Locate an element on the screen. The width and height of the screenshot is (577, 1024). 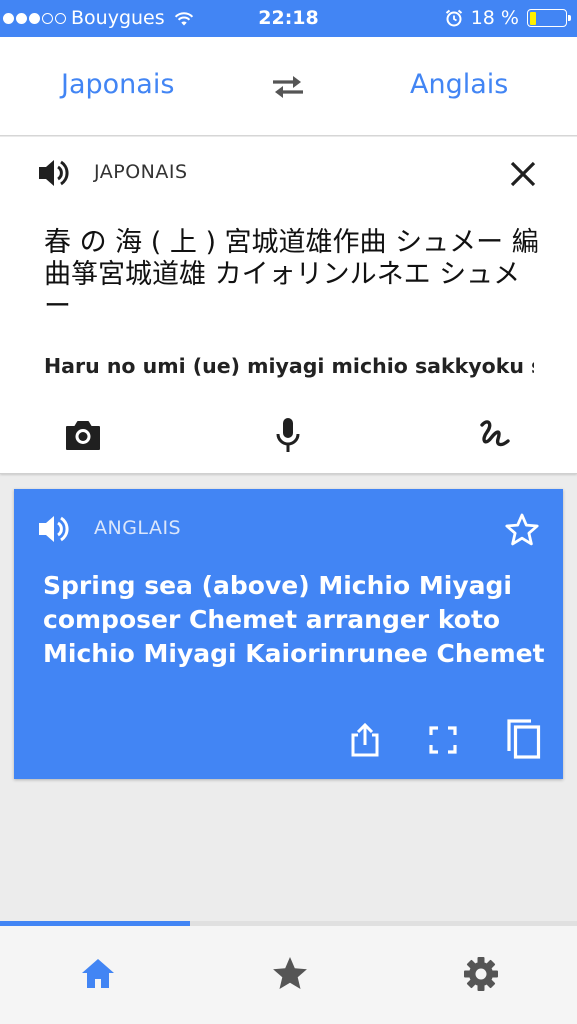
microphone-icon is located at coordinates (288, 435).